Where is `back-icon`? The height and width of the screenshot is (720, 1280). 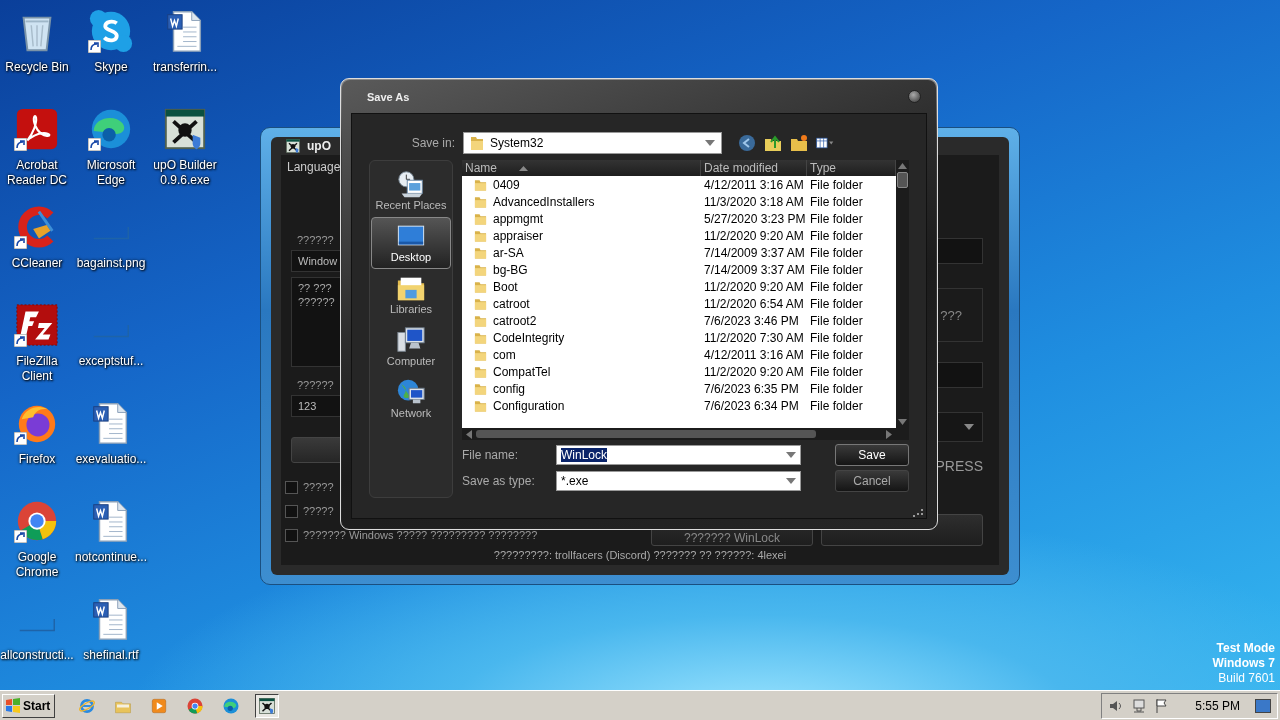 back-icon is located at coordinates (747, 143).